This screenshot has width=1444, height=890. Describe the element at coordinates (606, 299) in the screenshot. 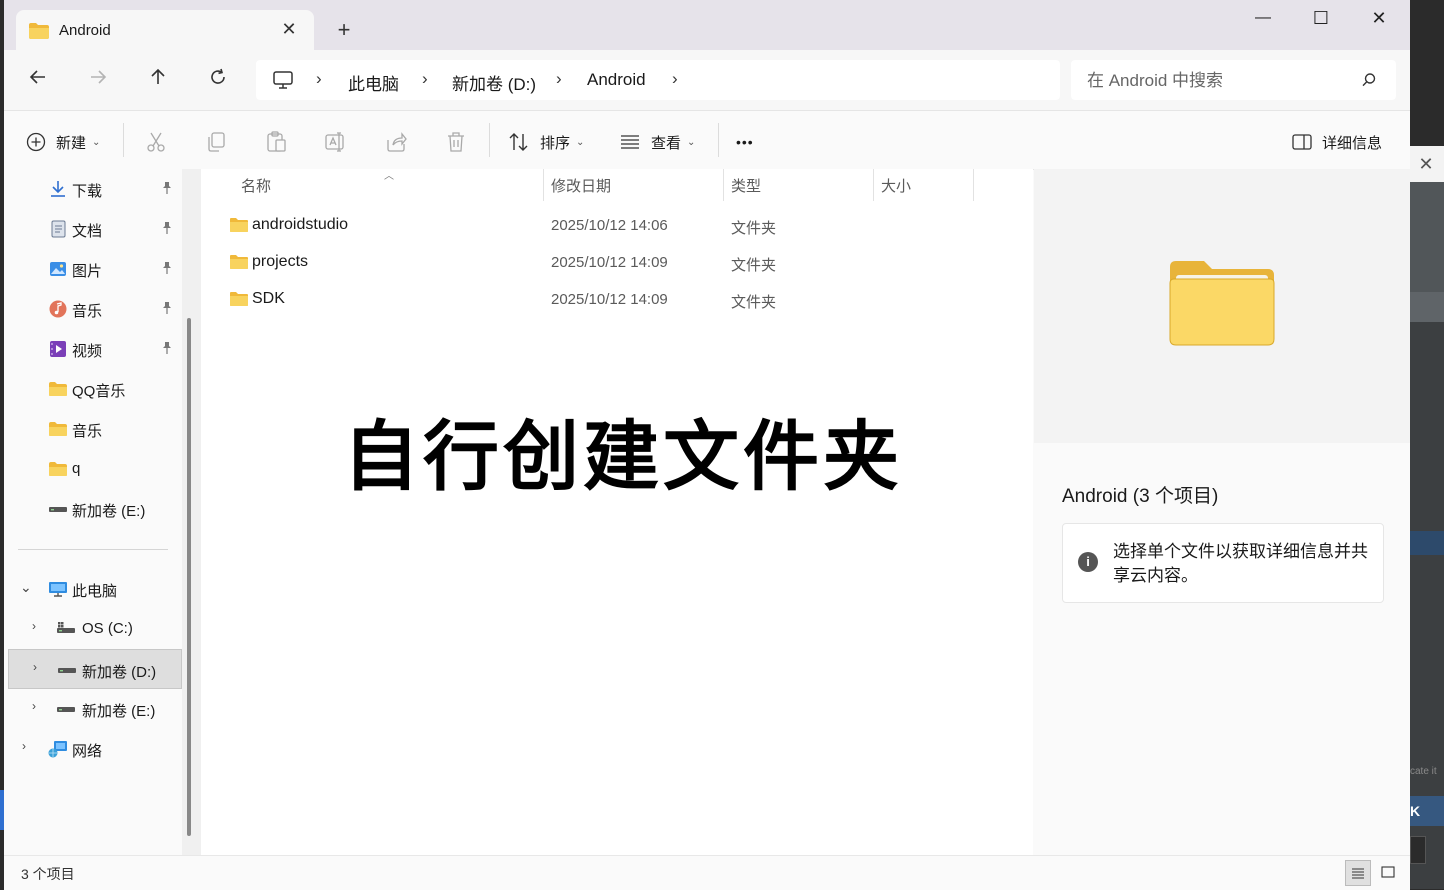

I see `table-row: SDK 2025/10/12 14:09 文件夹` at that location.